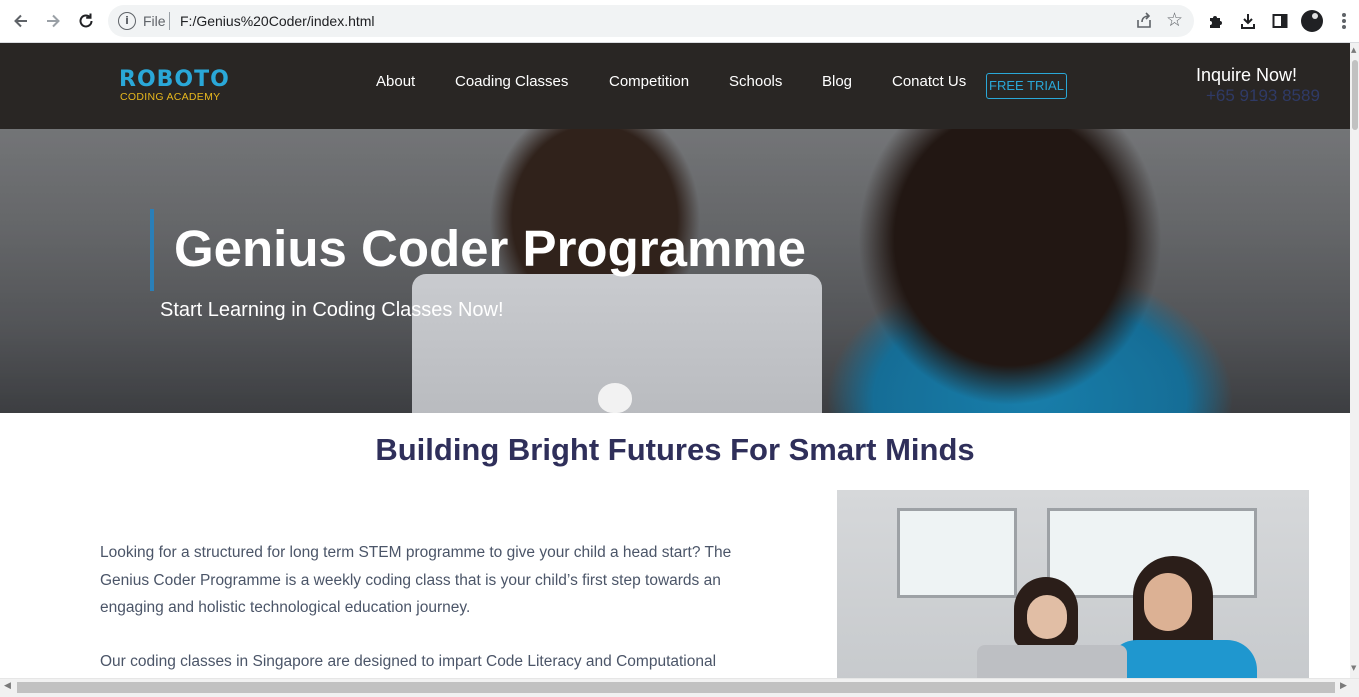 The height and width of the screenshot is (697, 1359). Describe the element at coordinates (1343, 686) in the screenshot. I see `scroll-right-icon: ▶` at that location.